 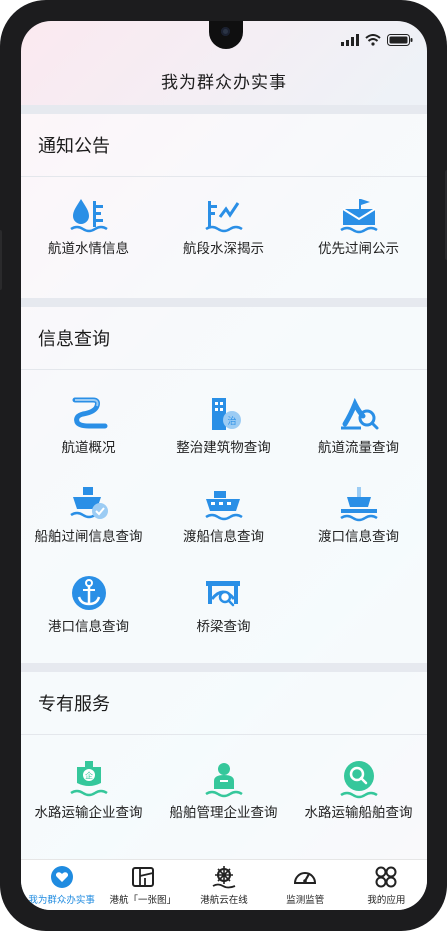 What do you see at coordinates (88, 537) in the screenshot?
I see `grid-item-label: 船舶过闸信息查询` at bounding box center [88, 537].